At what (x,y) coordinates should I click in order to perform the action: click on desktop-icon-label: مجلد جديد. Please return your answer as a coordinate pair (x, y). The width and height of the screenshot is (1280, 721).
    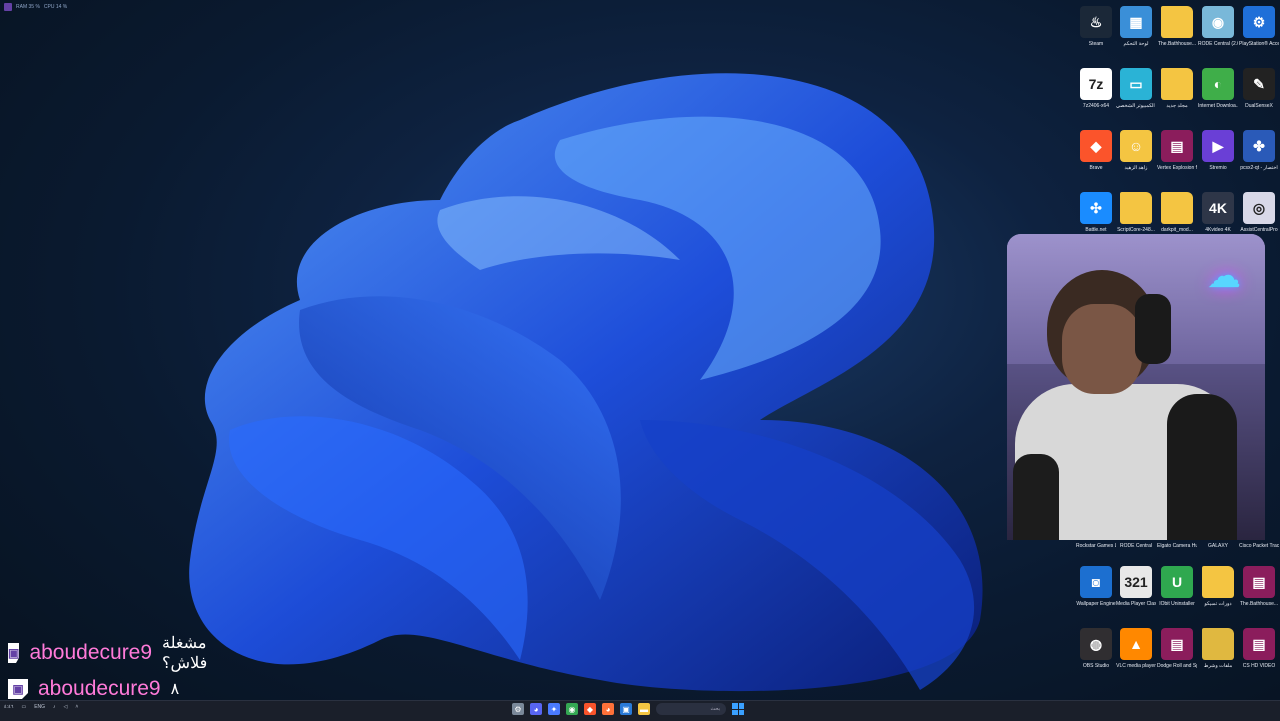
    Looking at the image, I should click on (1177, 106).